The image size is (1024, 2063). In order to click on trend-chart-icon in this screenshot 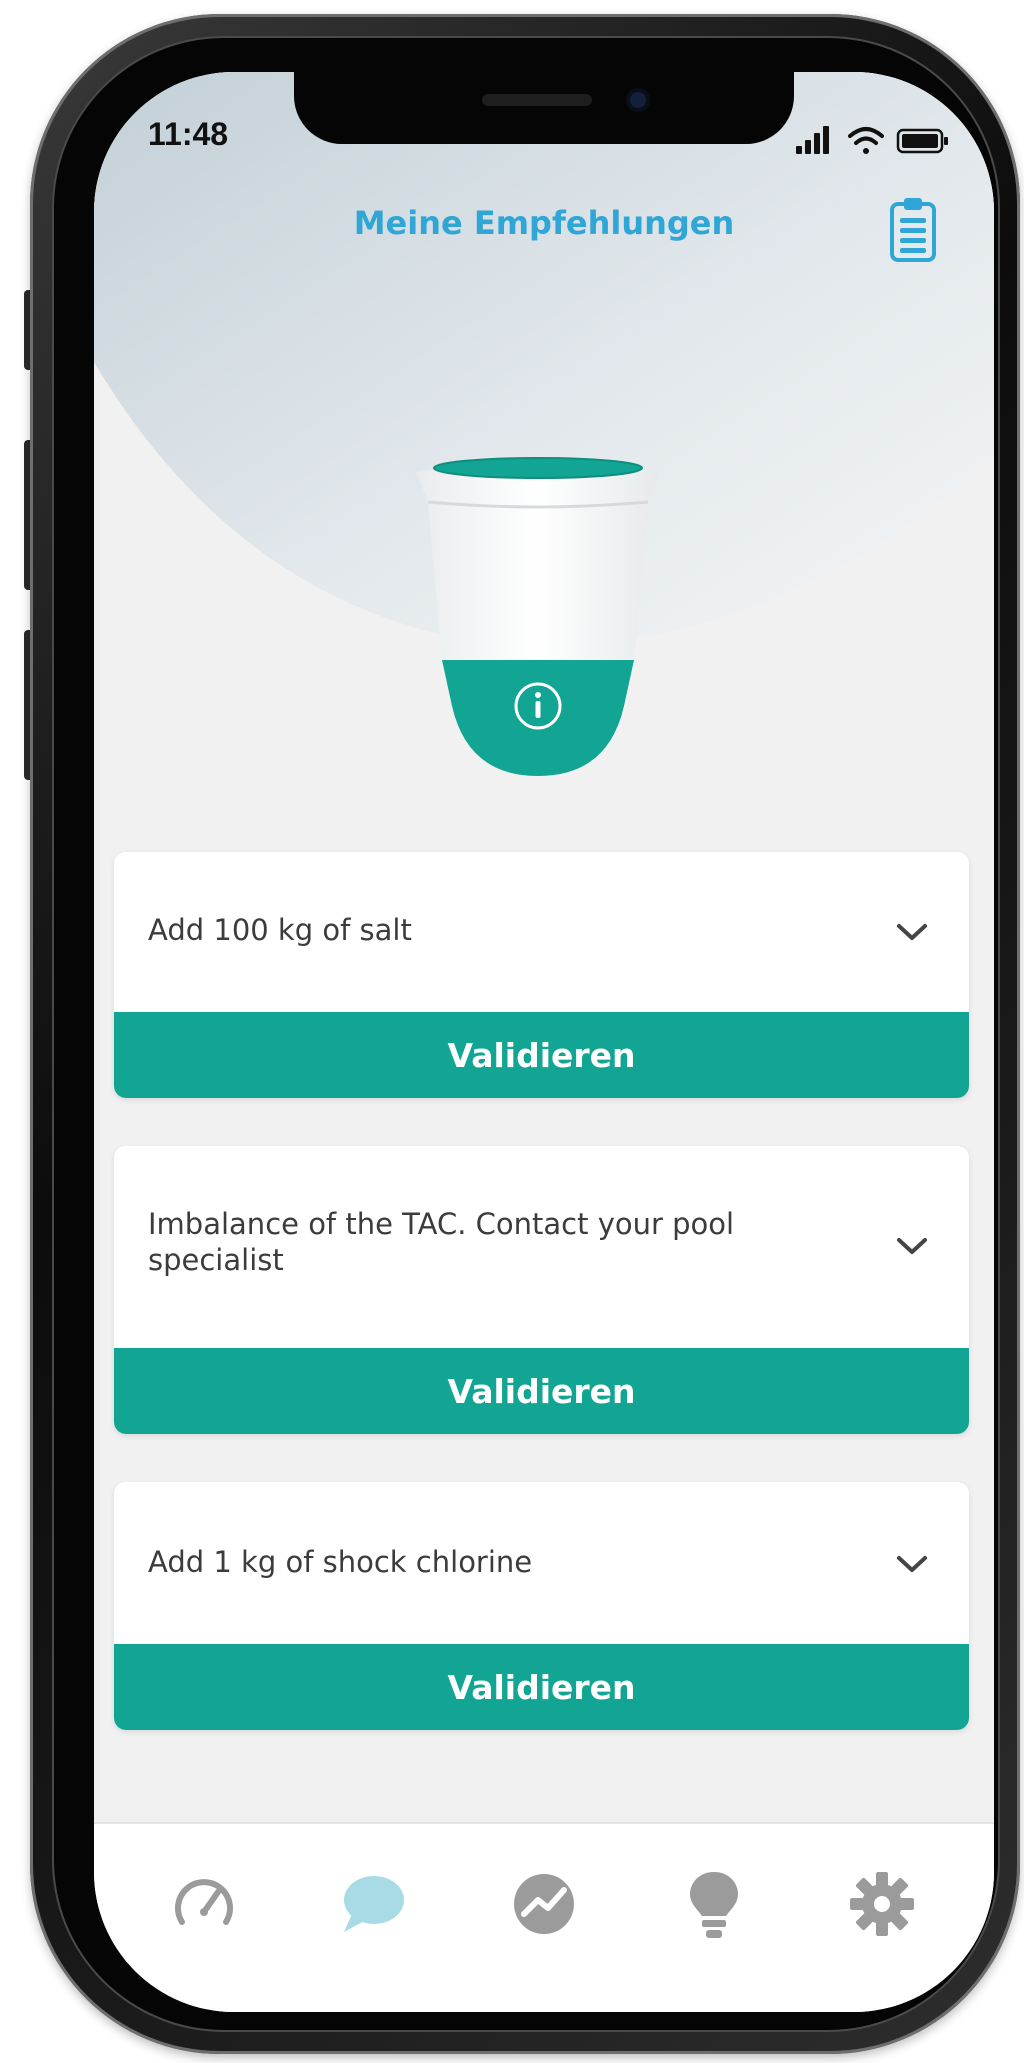, I will do `click(544, 1904)`.